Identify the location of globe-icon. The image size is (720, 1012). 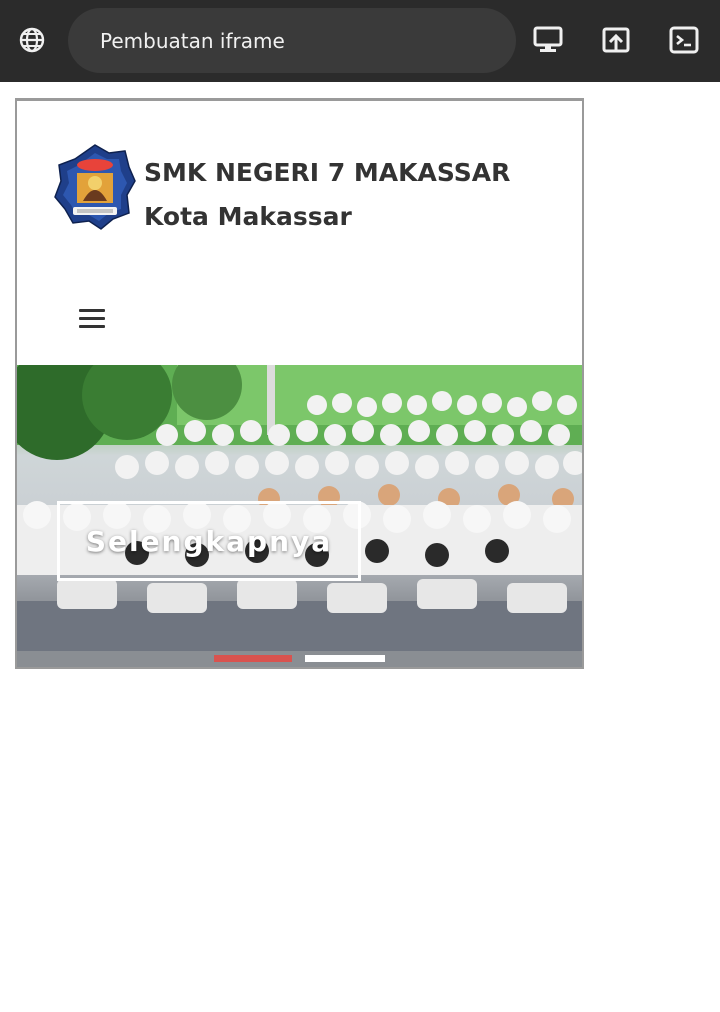
(32, 40).